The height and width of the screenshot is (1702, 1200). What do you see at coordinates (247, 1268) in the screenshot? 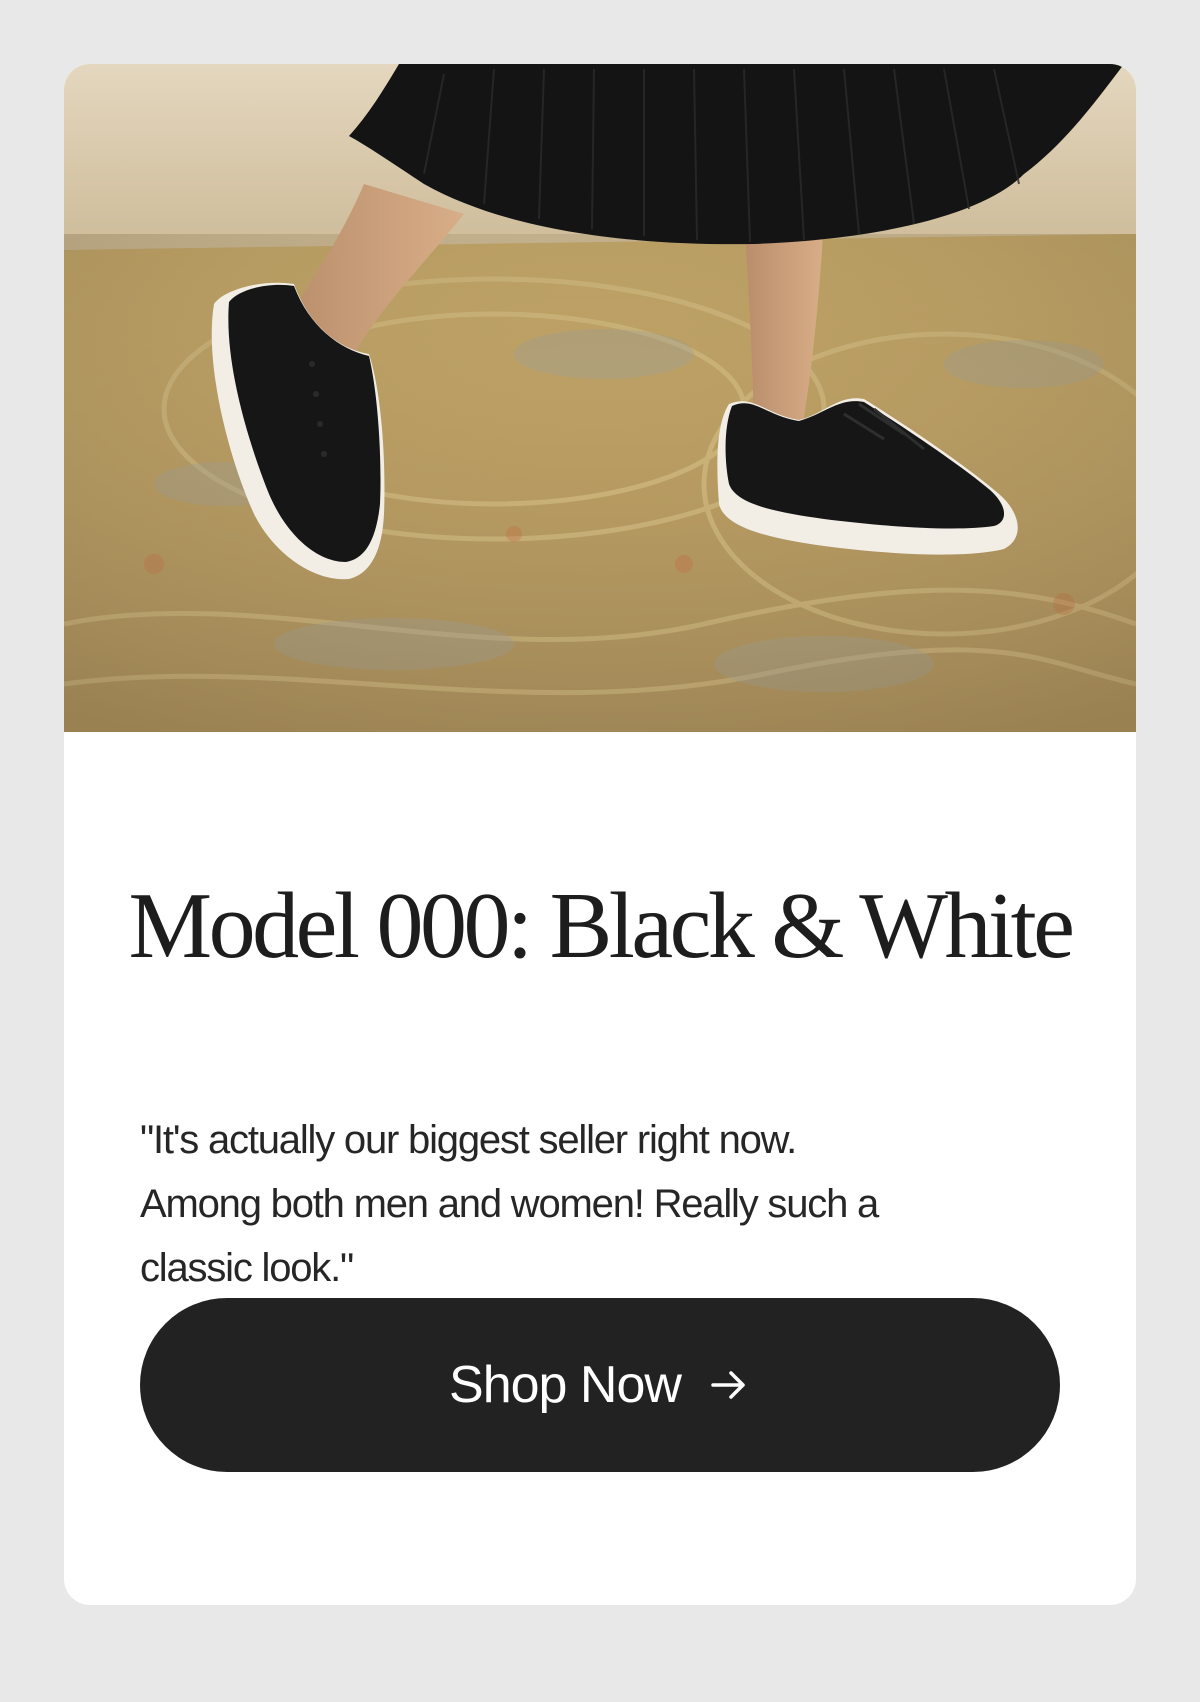
I see `quote-line: classic look."` at bounding box center [247, 1268].